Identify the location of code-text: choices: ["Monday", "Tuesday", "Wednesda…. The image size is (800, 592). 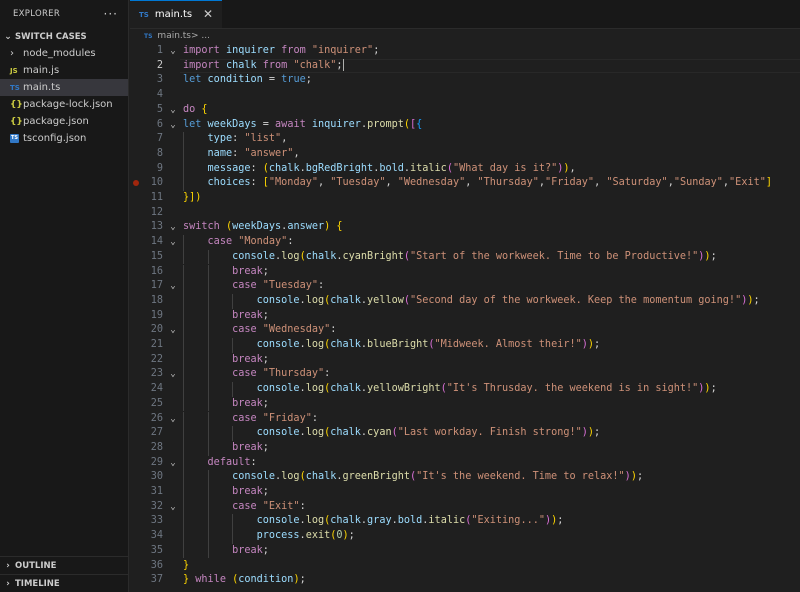
(489, 183).